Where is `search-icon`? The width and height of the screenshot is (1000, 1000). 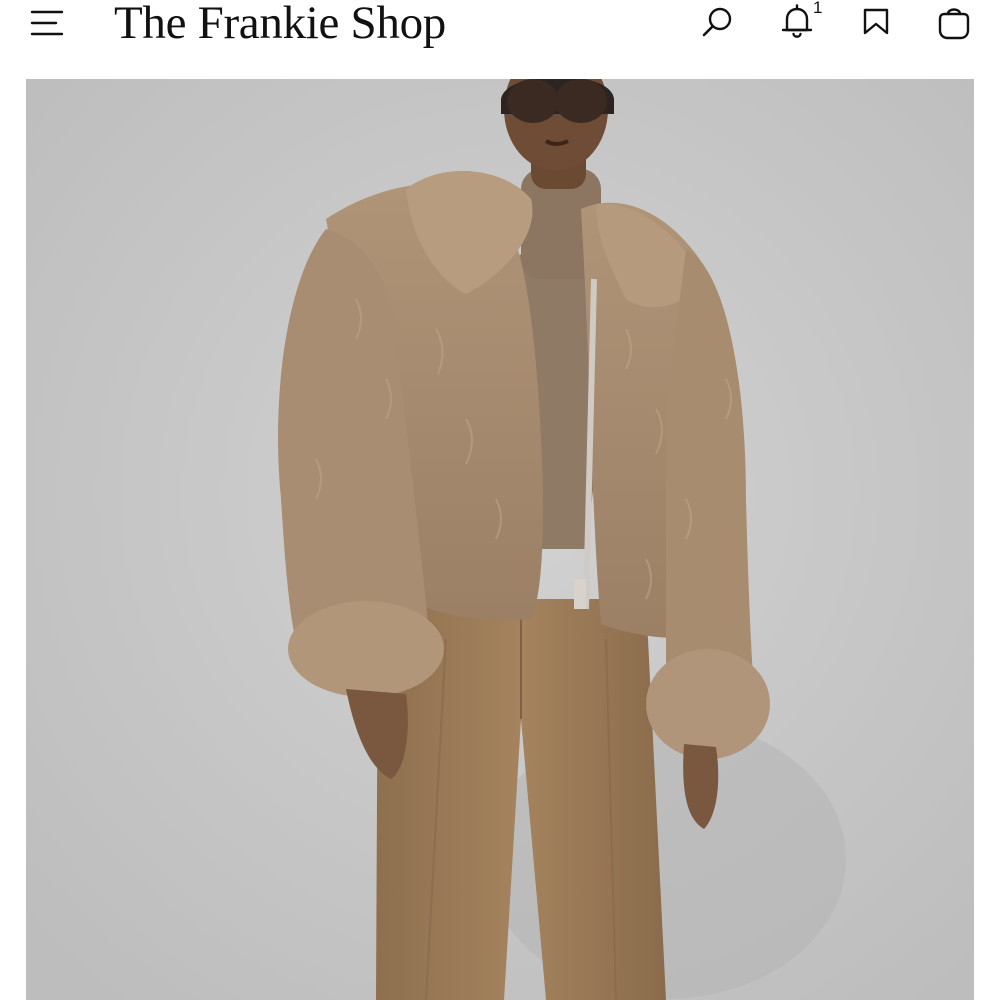
search-icon is located at coordinates (717, 22).